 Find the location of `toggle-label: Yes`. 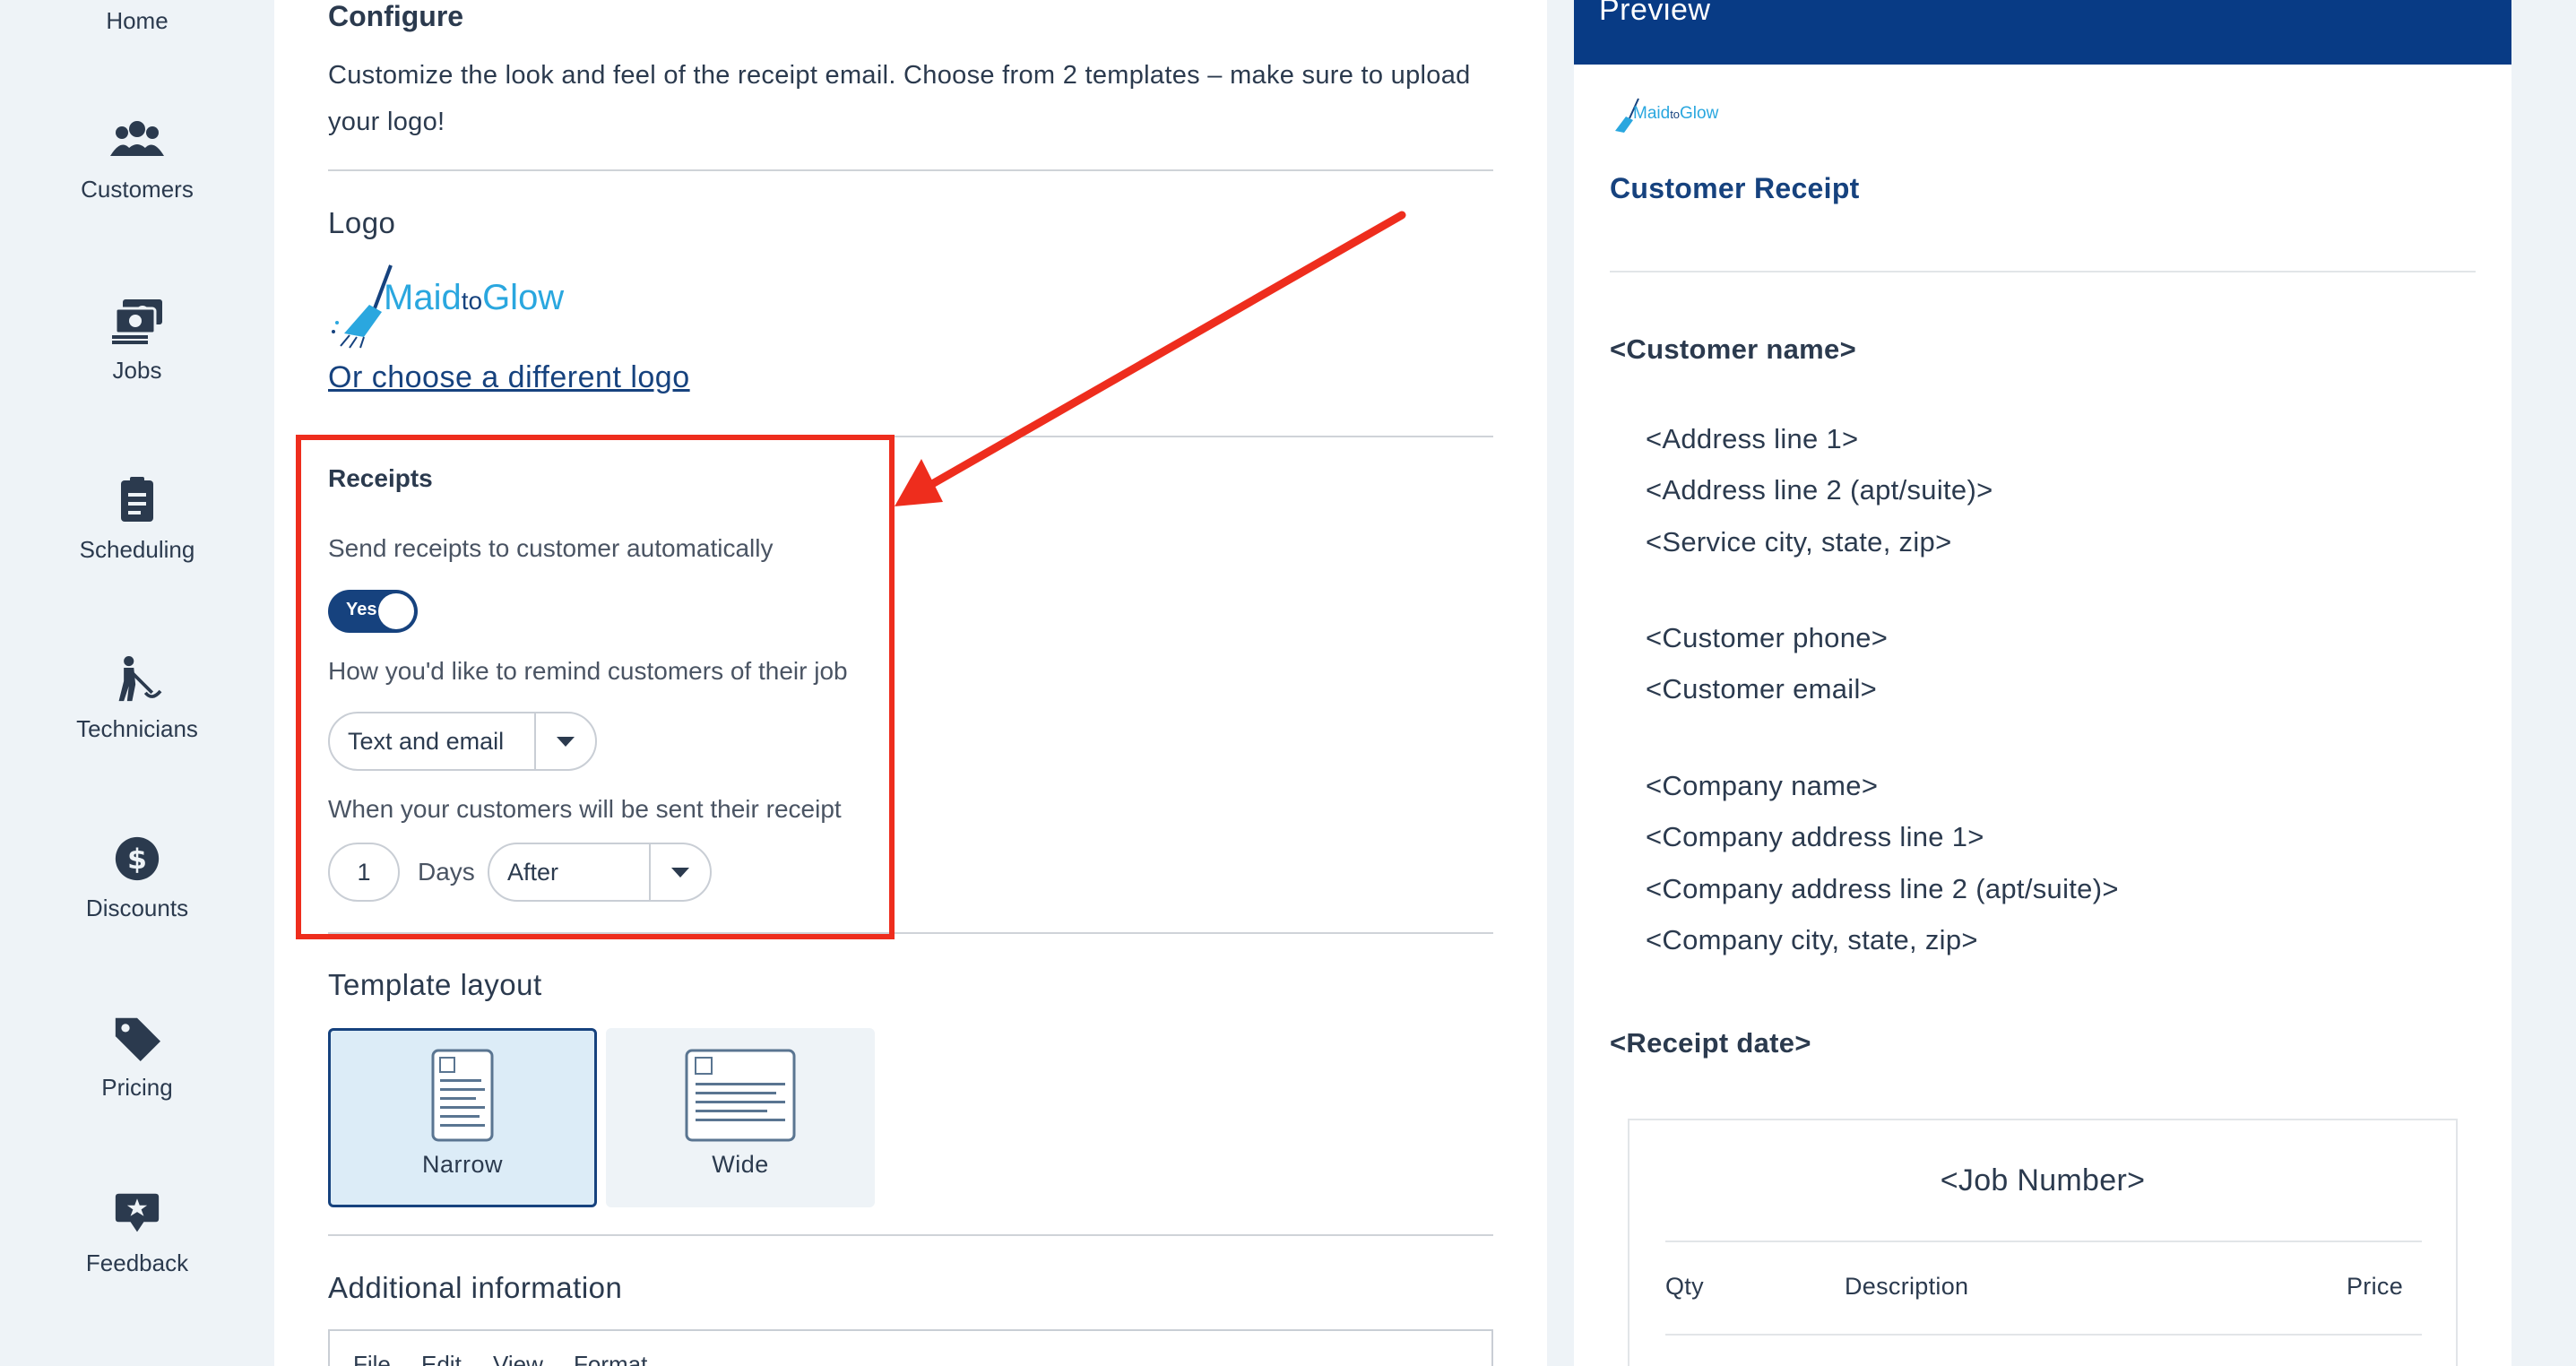

toggle-label: Yes is located at coordinates (361, 610).